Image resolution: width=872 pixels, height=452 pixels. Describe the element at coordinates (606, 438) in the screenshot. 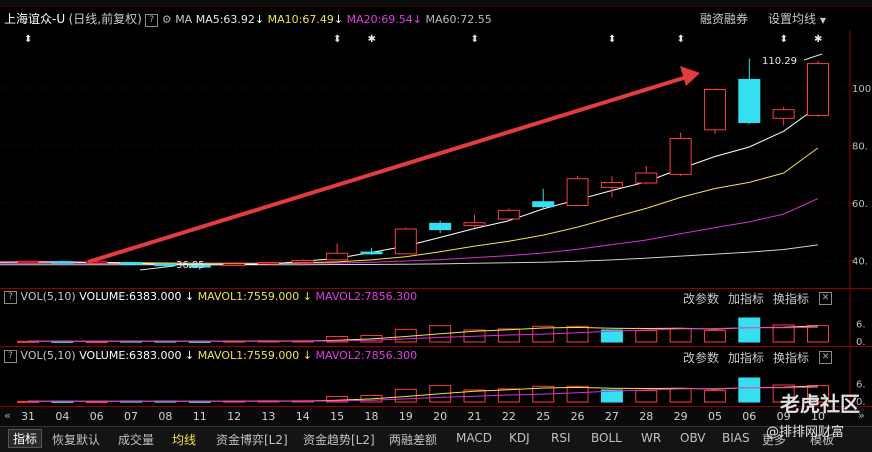

I see `tab-10: BOLL` at that location.